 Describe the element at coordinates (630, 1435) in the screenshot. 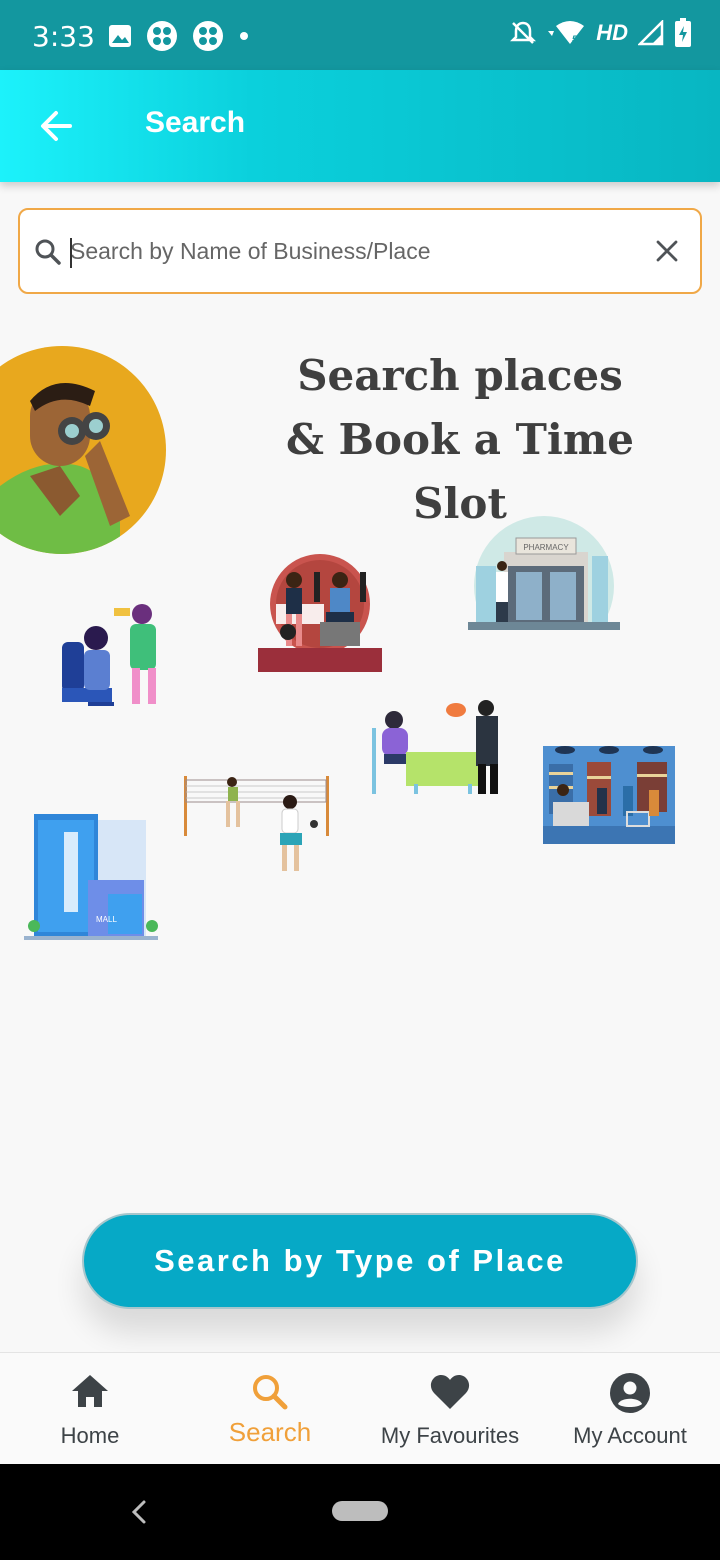

I see `nav-label-account: My Account` at that location.